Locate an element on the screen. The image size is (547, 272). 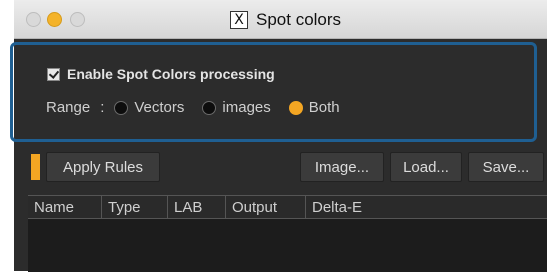
window-titlebar: X Spot colors is located at coordinates (280, 19).